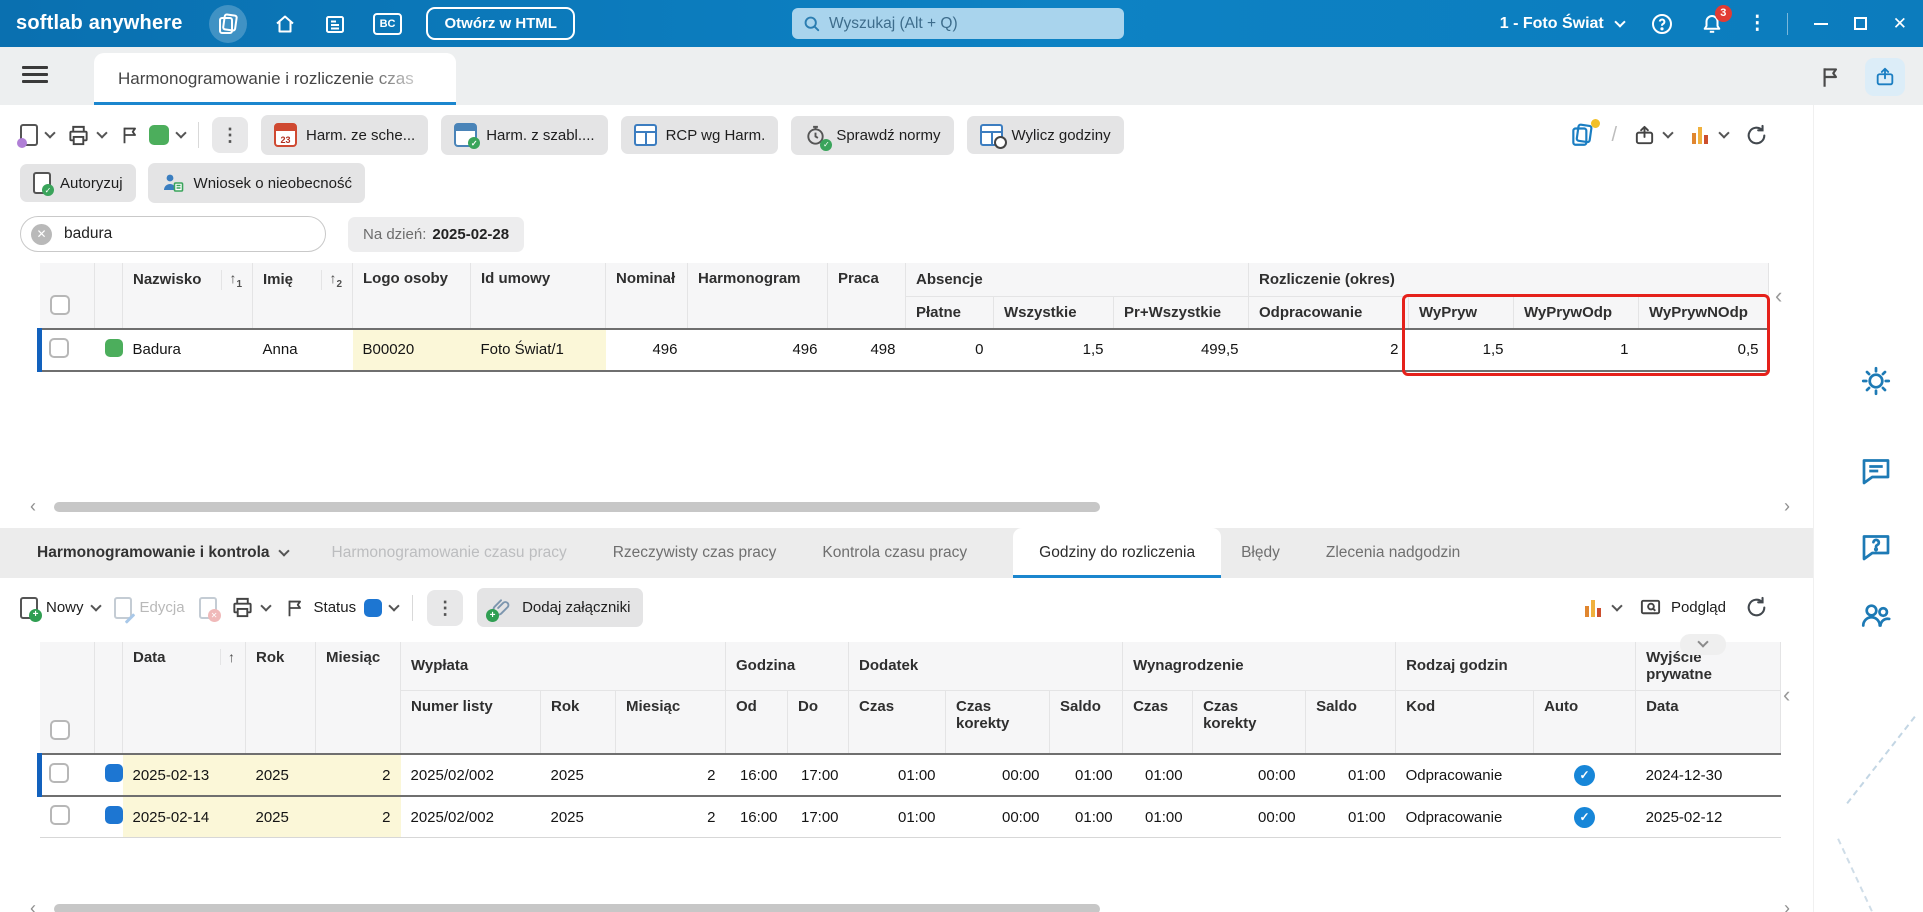 The height and width of the screenshot is (912, 1923). What do you see at coordinates (470, 775) in the screenshot?
I see `cell-numer: 2025/02/002` at bounding box center [470, 775].